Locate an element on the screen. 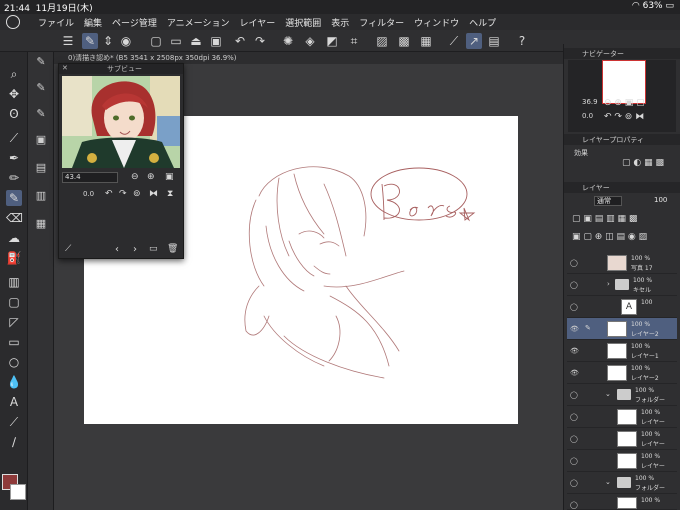  eraser-icon: ⌫ is located at coordinates (14, 218).